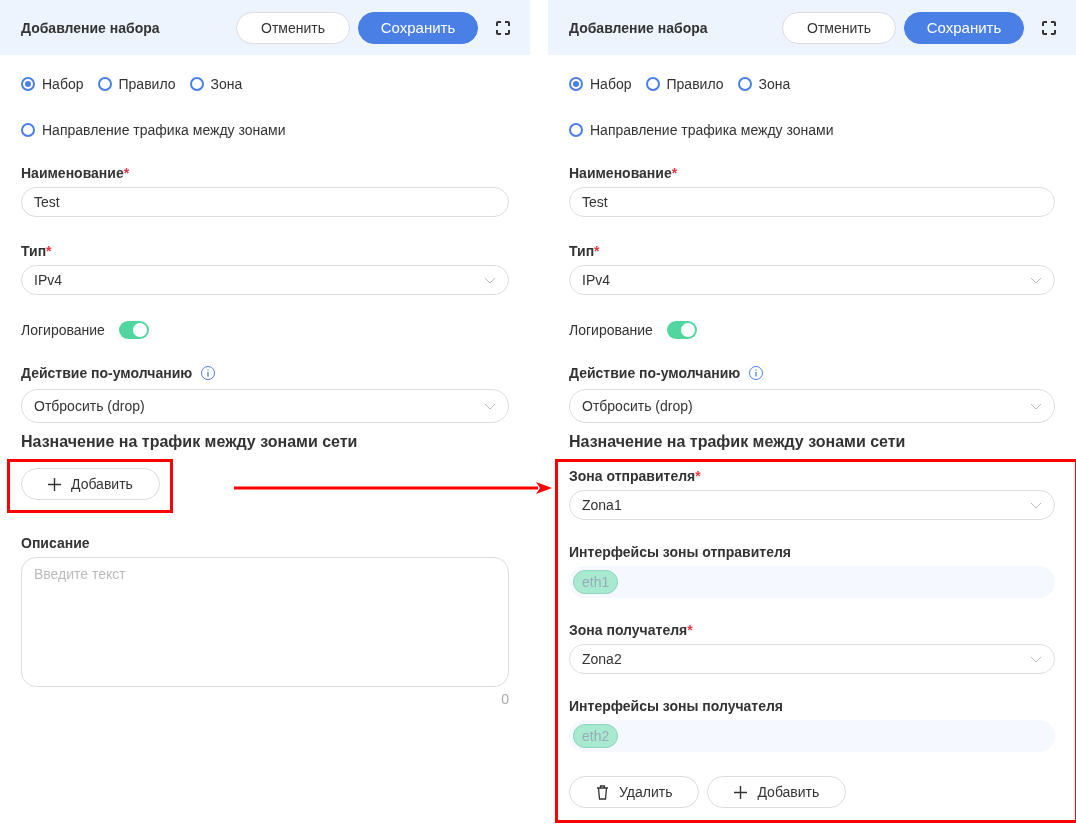  What do you see at coordinates (602, 792) in the screenshot?
I see `trash-icon` at bounding box center [602, 792].